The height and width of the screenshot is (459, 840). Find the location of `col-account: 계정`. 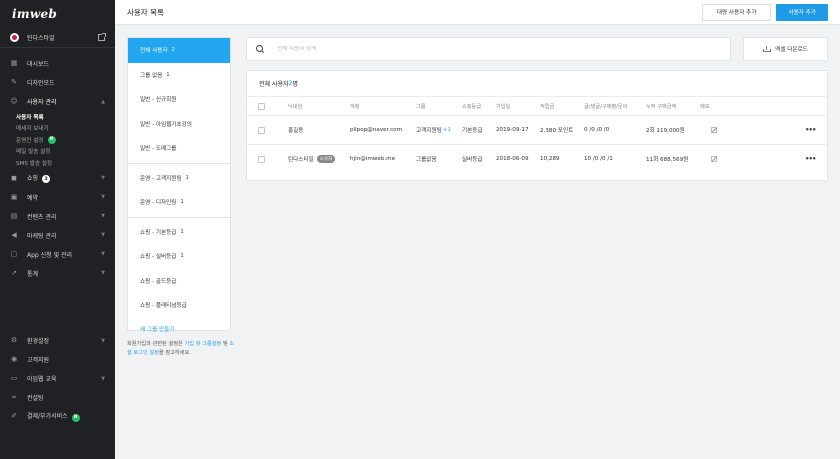

col-account: 계정 is located at coordinates (355, 106).